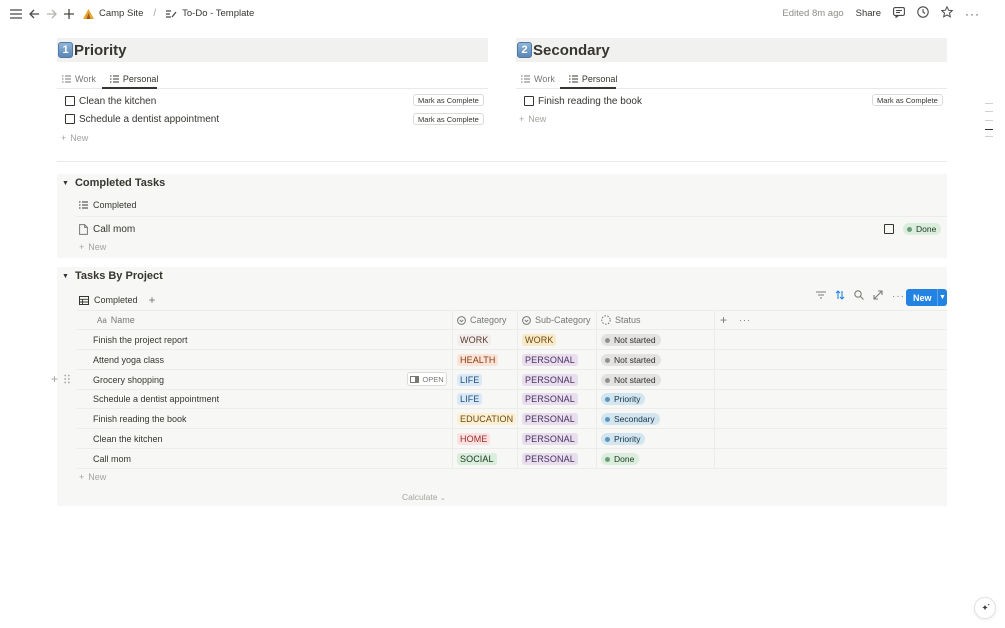 This screenshot has height=628, width=1005. Describe the element at coordinates (502, 161) in the screenshot. I see `section-divider` at that location.